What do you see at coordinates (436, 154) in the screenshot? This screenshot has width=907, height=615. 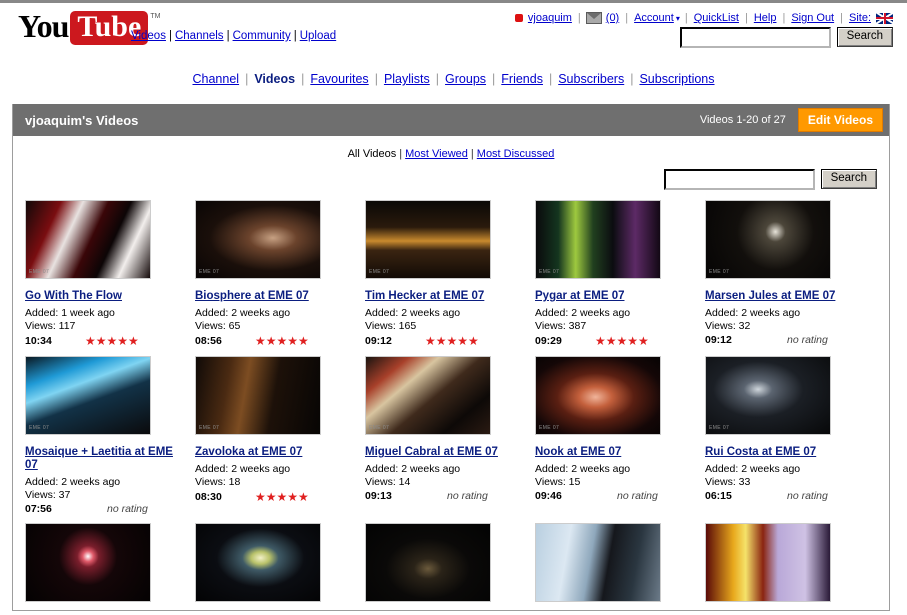 I see `filter-most-viewed: Most Viewed` at bounding box center [436, 154].